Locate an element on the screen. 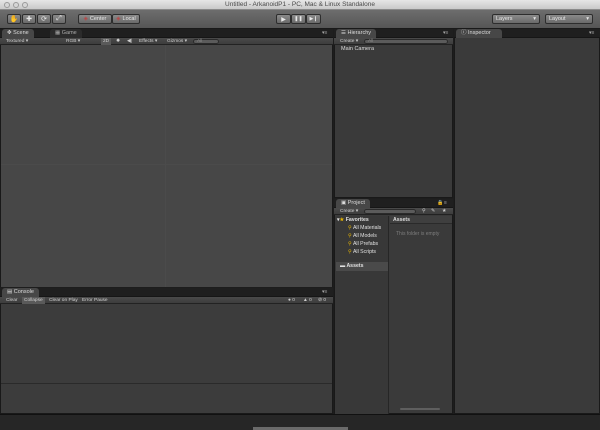 The width and height of the screenshot is (600, 430). render-mode-dropdown: RGB ▾ is located at coordinates (73, 41).